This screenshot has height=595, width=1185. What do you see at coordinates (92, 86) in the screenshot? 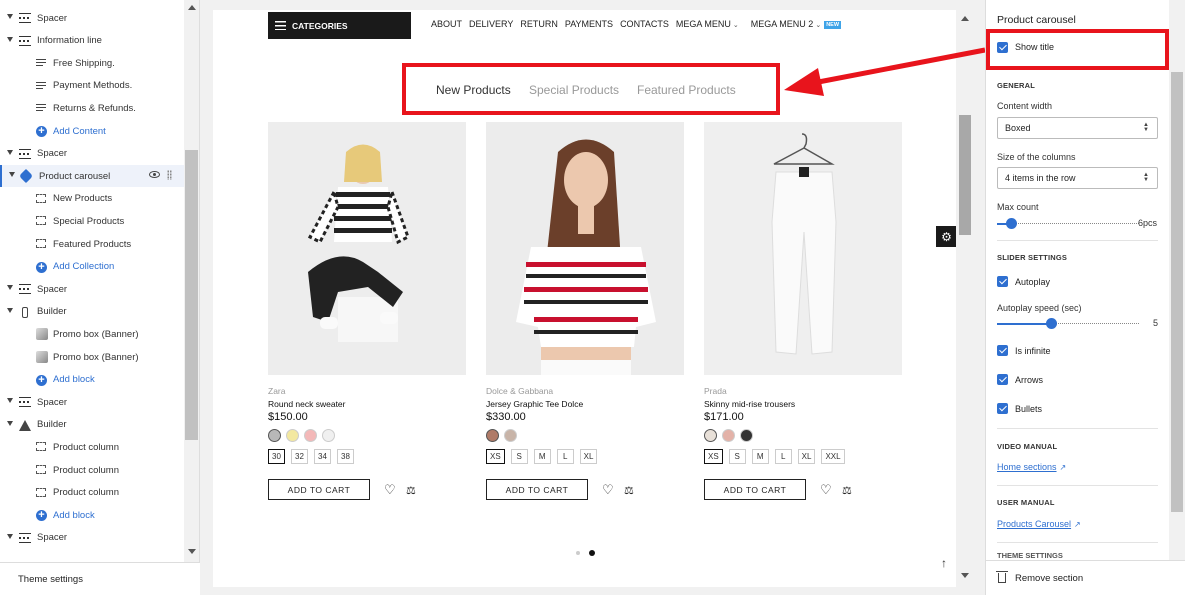
I see `sidebar-item: Payment Methods.` at bounding box center [92, 86].